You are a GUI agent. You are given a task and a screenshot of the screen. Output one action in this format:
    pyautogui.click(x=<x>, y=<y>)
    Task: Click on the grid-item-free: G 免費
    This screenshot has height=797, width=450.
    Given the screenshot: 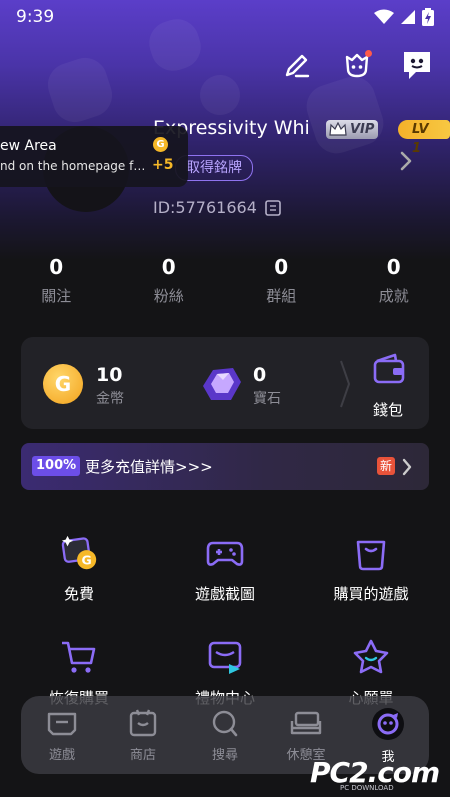 What is the action you would take?
    pyautogui.click(x=79, y=568)
    